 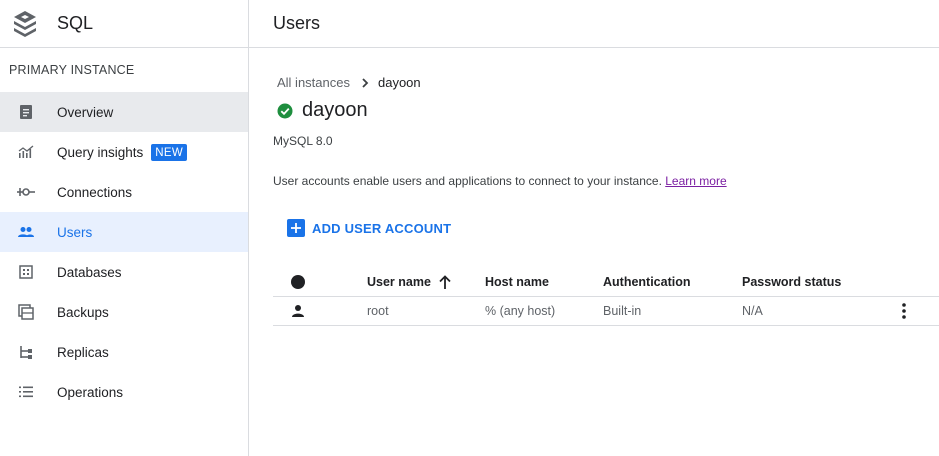 What do you see at coordinates (83, 352) in the screenshot?
I see `sidebar-item-label: Replicas` at bounding box center [83, 352].